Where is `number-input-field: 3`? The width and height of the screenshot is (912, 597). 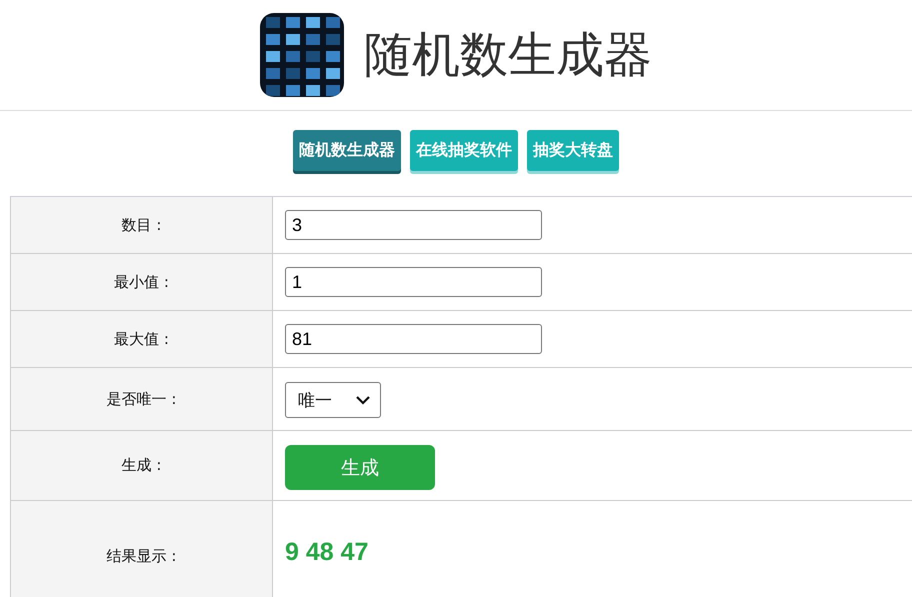
number-input-field: 3 is located at coordinates (413, 225).